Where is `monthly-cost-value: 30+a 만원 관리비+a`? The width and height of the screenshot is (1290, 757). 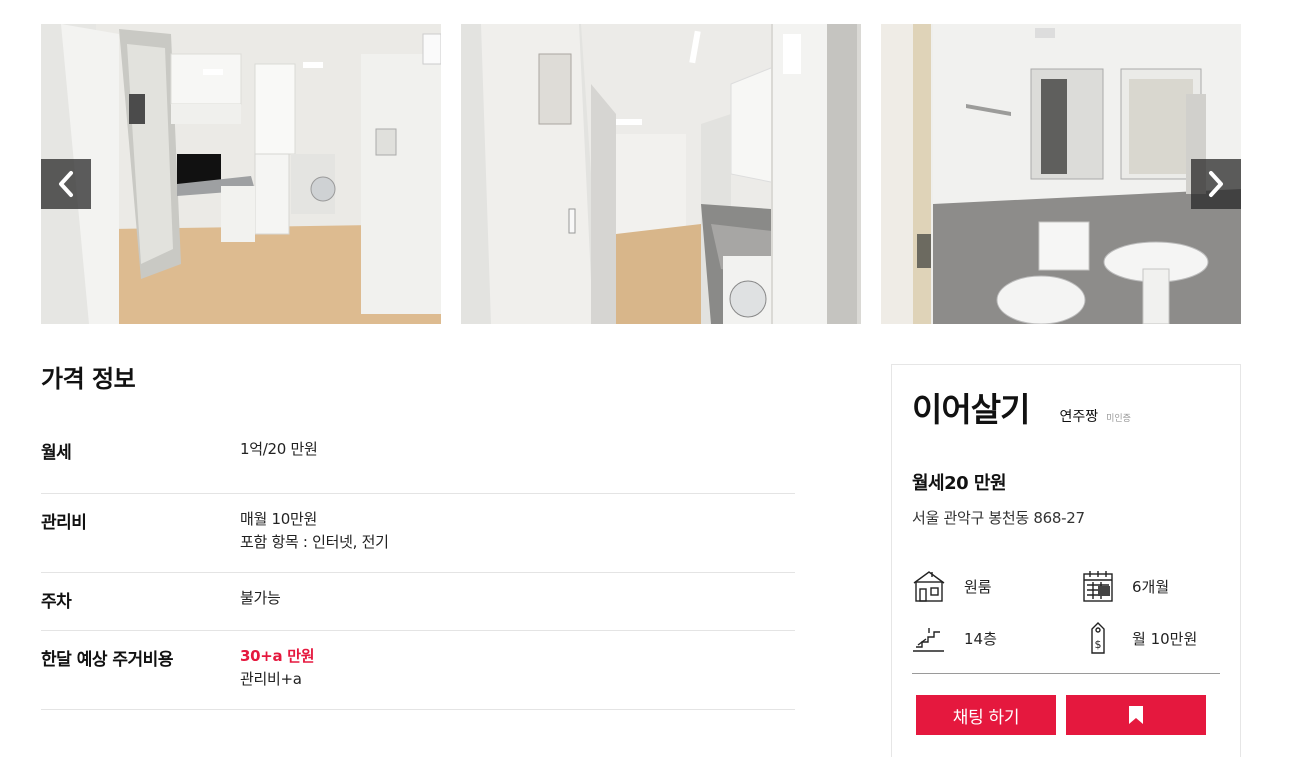 monthly-cost-value: 30+a 만원 관리비+a is located at coordinates (277, 677).